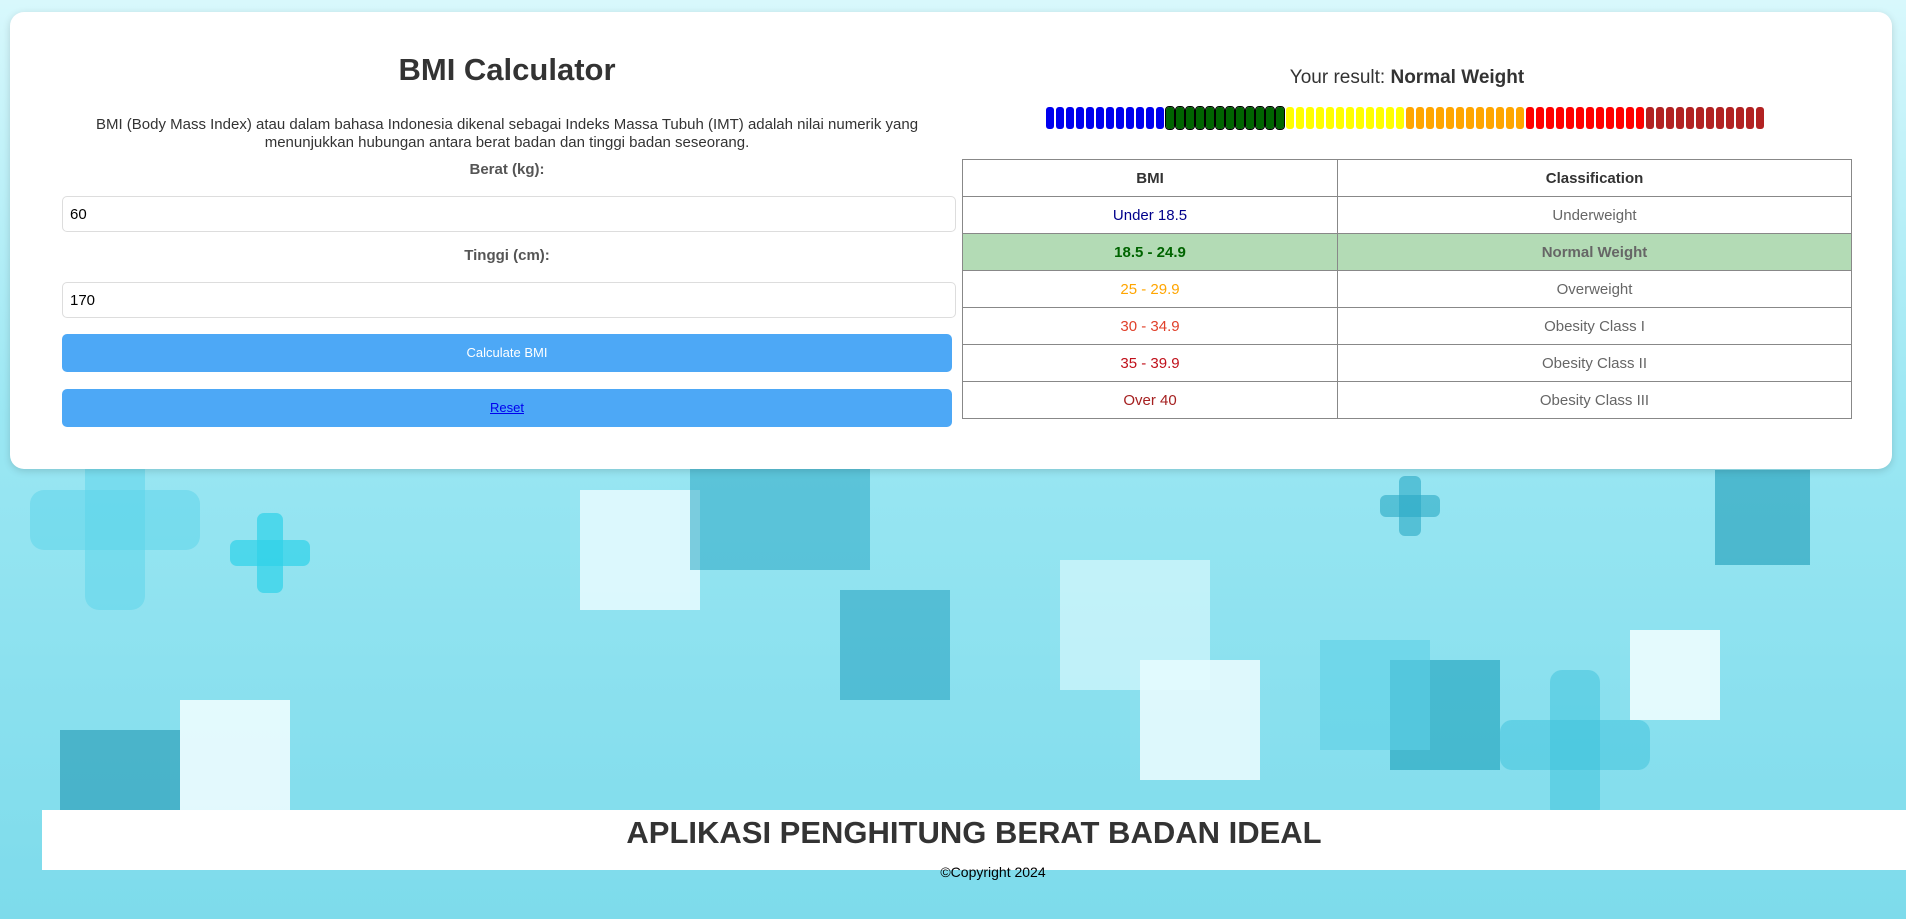 This screenshot has height=919, width=1906. I want to click on result-text: Your result: Normal Weight, so click(1407, 78).